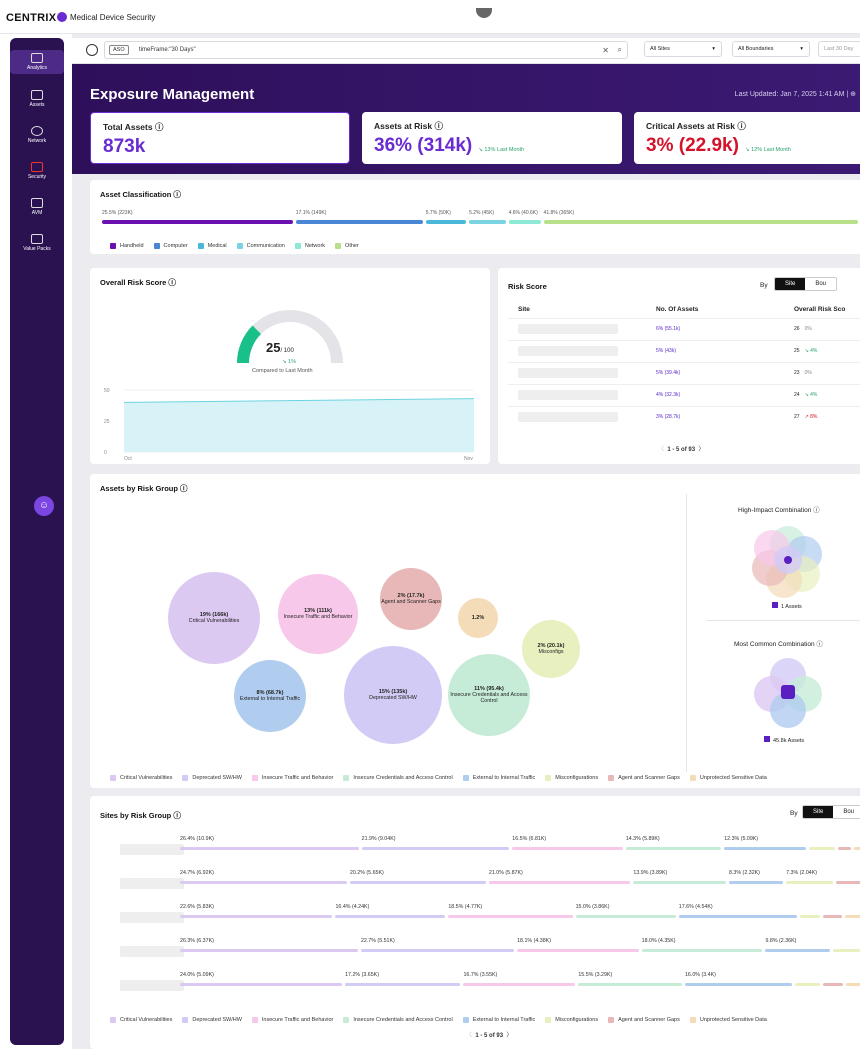 Image resolution: width=860 pixels, height=1049 pixels. What do you see at coordinates (37, 62) in the screenshot?
I see `sidebar-item-analytics: Analytics` at bounding box center [37, 62].